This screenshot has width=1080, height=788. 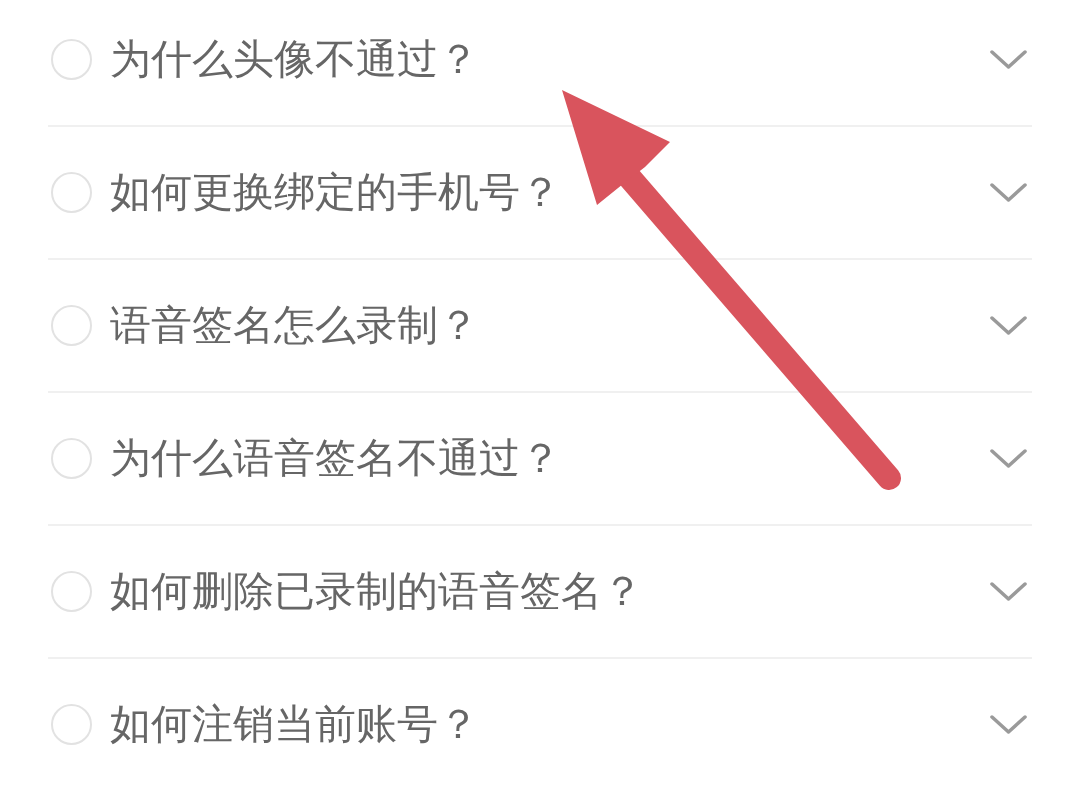 What do you see at coordinates (550, 458) in the screenshot?
I see `question-text: 为什么语音签名不通过？` at bounding box center [550, 458].